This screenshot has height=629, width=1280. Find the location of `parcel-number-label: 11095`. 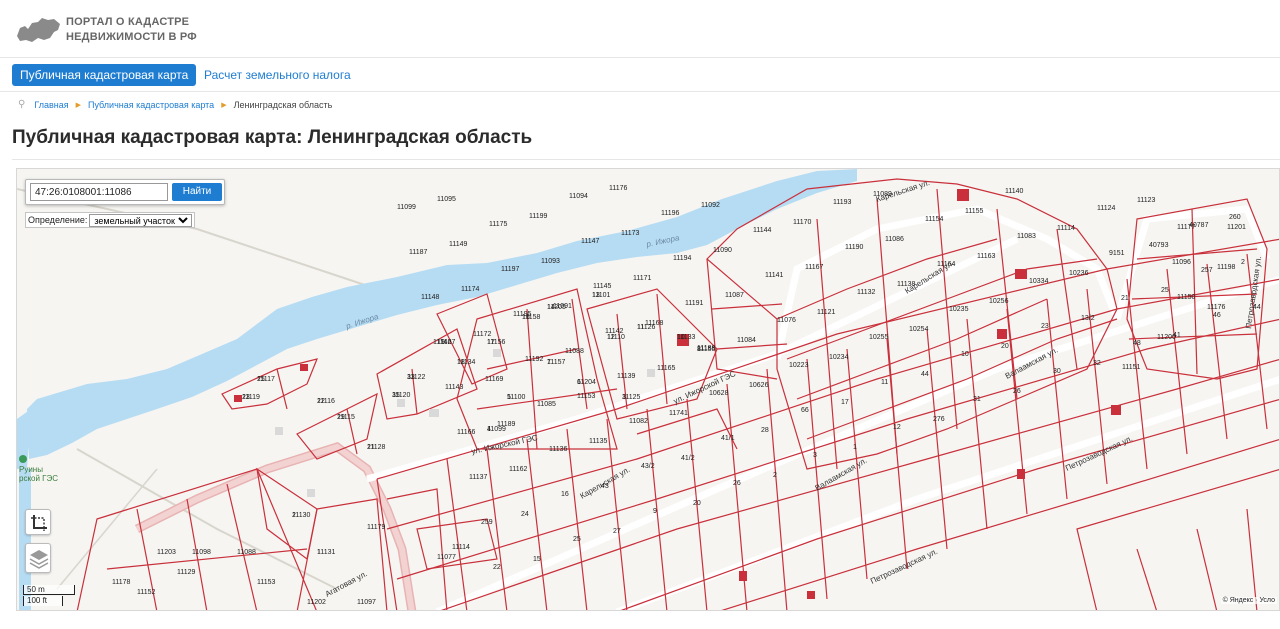

parcel-number-label: 11095 is located at coordinates (446, 199).